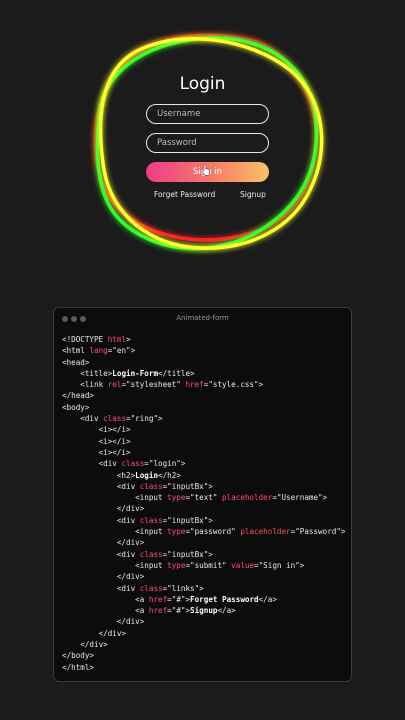 Image resolution: width=405 pixels, height=720 pixels. Describe the element at coordinates (76, 351) in the screenshot. I see `code-token: <html` at that location.